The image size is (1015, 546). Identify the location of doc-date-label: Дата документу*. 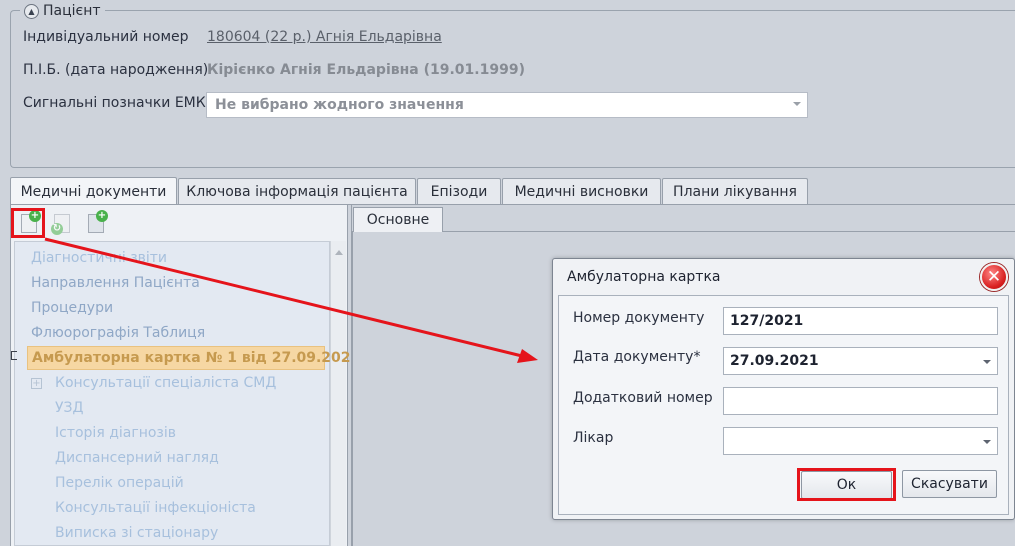
(637, 357).